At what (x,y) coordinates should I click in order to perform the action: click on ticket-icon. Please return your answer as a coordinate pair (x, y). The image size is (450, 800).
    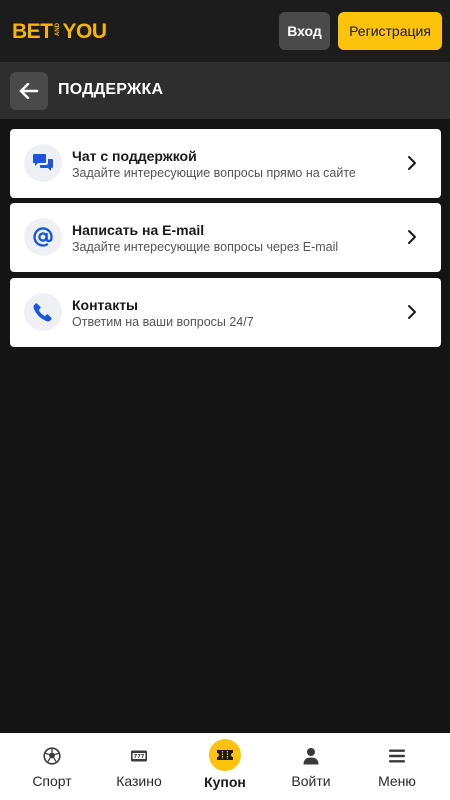
    Looking at the image, I should click on (225, 755).